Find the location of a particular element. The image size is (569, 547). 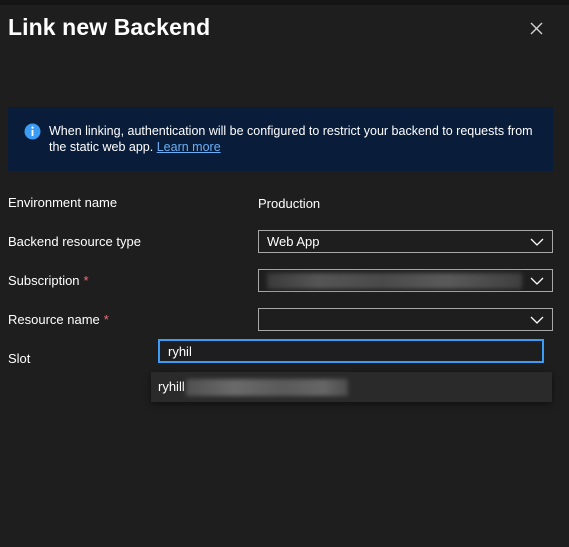

subscription-label: Subscription * is located at coordinates (48, 280).